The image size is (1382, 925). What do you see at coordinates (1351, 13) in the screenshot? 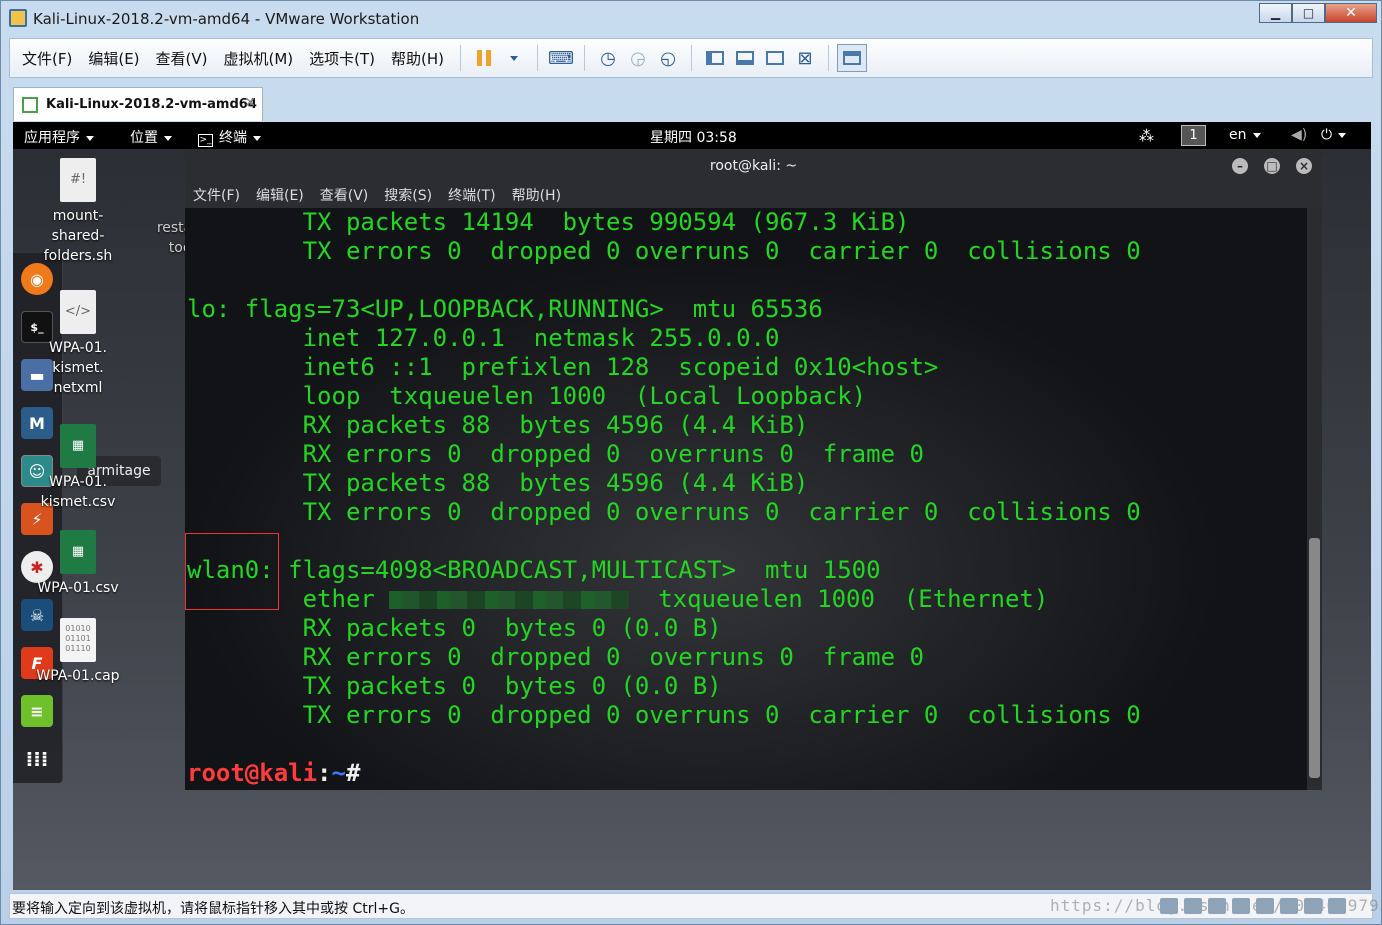
I see `close-button: ✕` at bounding box center [1351, 13].